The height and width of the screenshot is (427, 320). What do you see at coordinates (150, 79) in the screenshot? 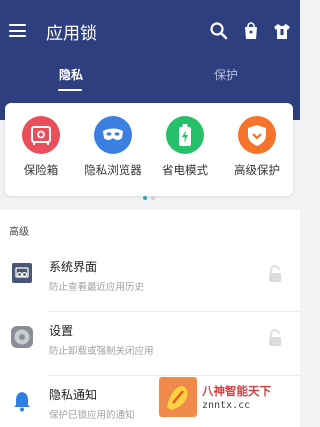
I see `tab-bar: 隐私 保护` at bounding box center [150, 79].